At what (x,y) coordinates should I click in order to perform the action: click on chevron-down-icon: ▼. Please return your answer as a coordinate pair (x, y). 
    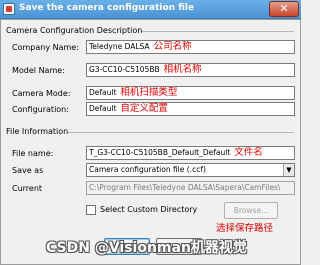
    Looking at the image, I should click on (288, 170).